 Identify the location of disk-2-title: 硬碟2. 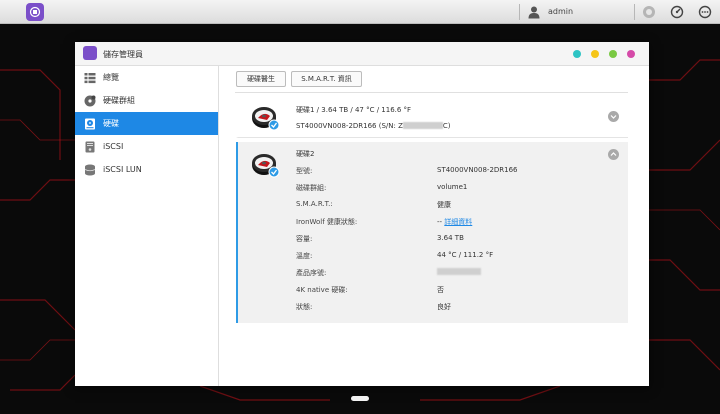
(305, 154).